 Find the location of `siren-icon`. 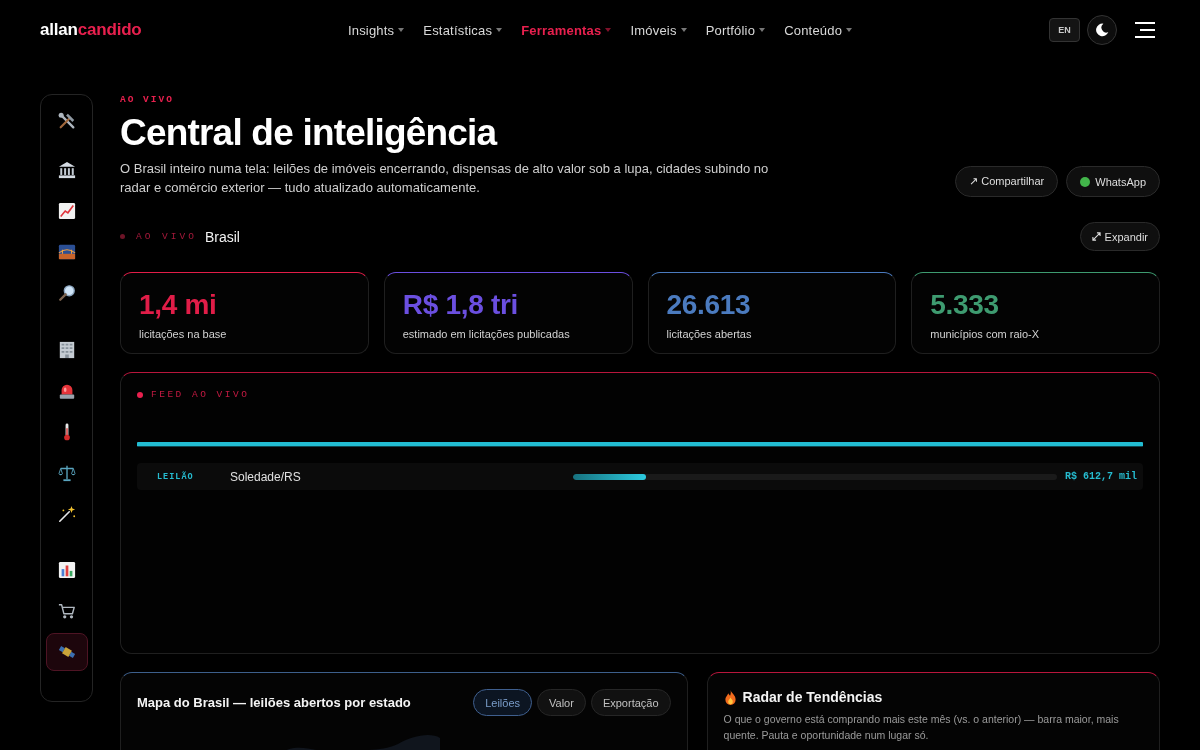

siren-icon is located at coordinates (66, 391).